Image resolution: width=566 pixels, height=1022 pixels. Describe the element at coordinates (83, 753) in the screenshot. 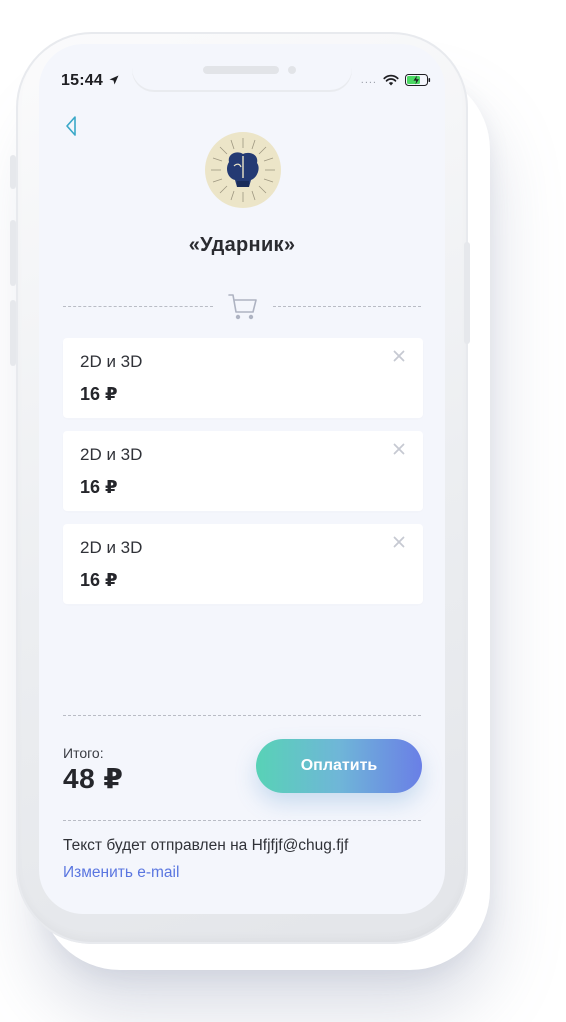

I see `total-label: Итого:` at that location.